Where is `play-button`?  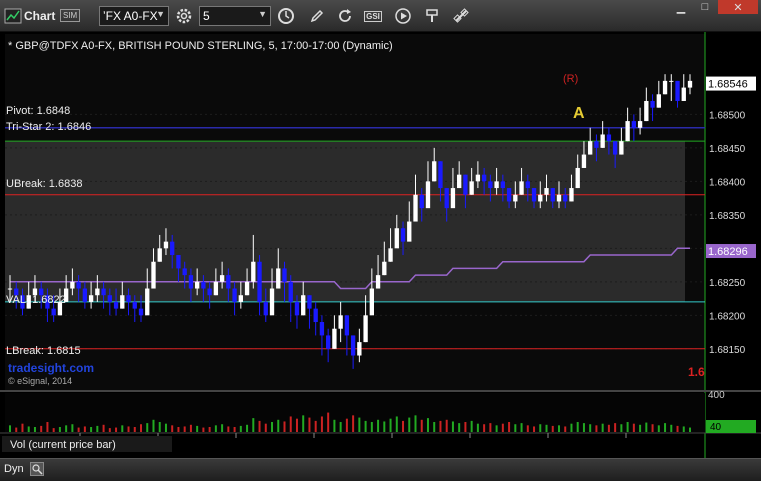
play-button is located at coordinates (403, 16).